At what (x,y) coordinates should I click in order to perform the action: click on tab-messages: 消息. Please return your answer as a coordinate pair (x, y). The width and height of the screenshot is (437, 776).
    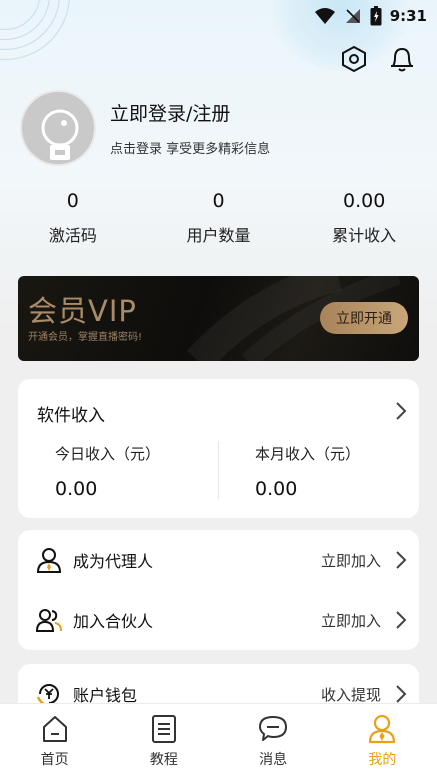
    Looking at the image, I should click on (273, 740).